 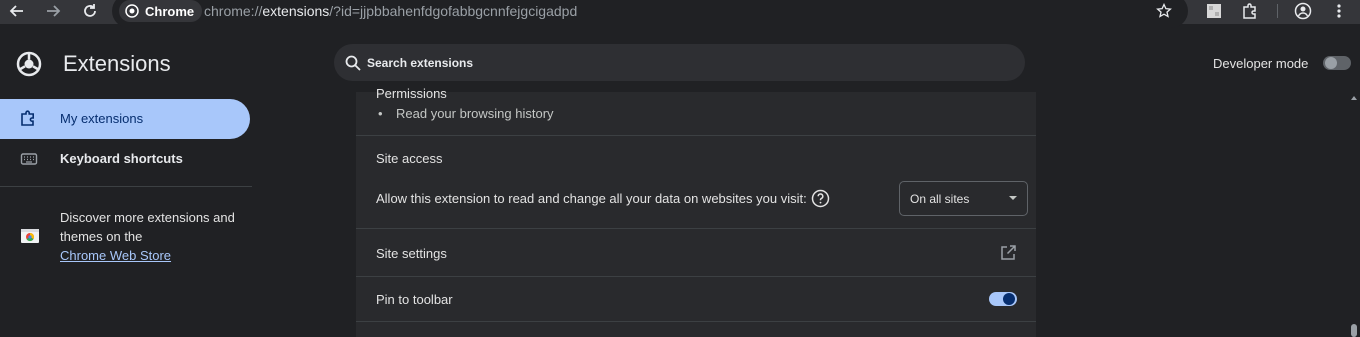 I want to click on sidebar-item-label: Keyboard shortcuts, so click(x=121, y=158).